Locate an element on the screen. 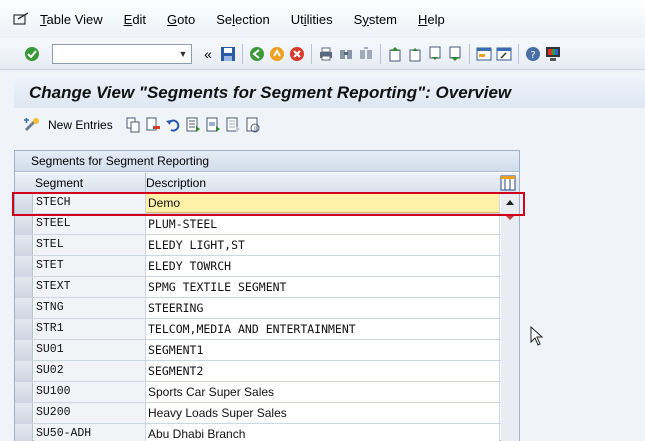 The height and width of the screenshot is (441, 645). chevron-down-icon: ▼ is located at coordinates (183, 54).